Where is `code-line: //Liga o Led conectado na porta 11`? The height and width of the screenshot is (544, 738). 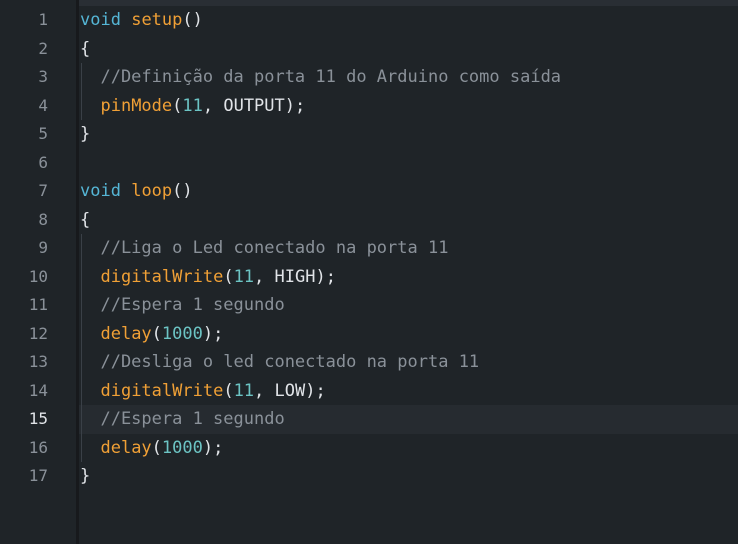
code-line: //Liga o Led conectado na porta 11 is located at coordinates (264, 248).